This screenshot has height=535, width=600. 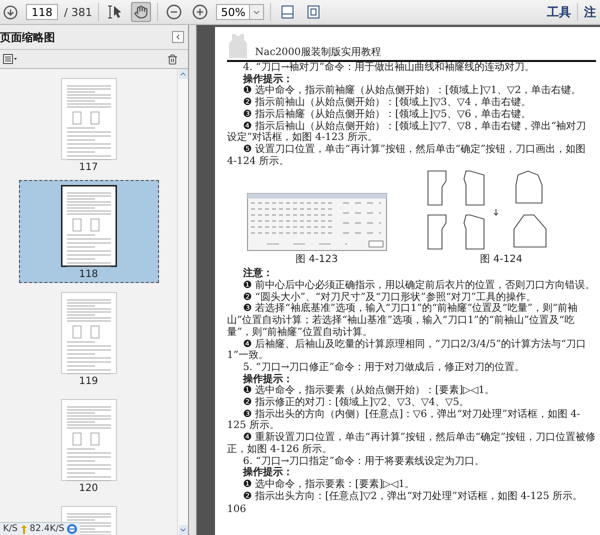 What do you see at coordinates (412, 90) in the screenshot?
I see `body-paragraph: ❶ 选中命令，指示前袖窿（从始点侧开始）：[领域上]▽1、▽2，单击右键。` at bounding box center [412, 90].